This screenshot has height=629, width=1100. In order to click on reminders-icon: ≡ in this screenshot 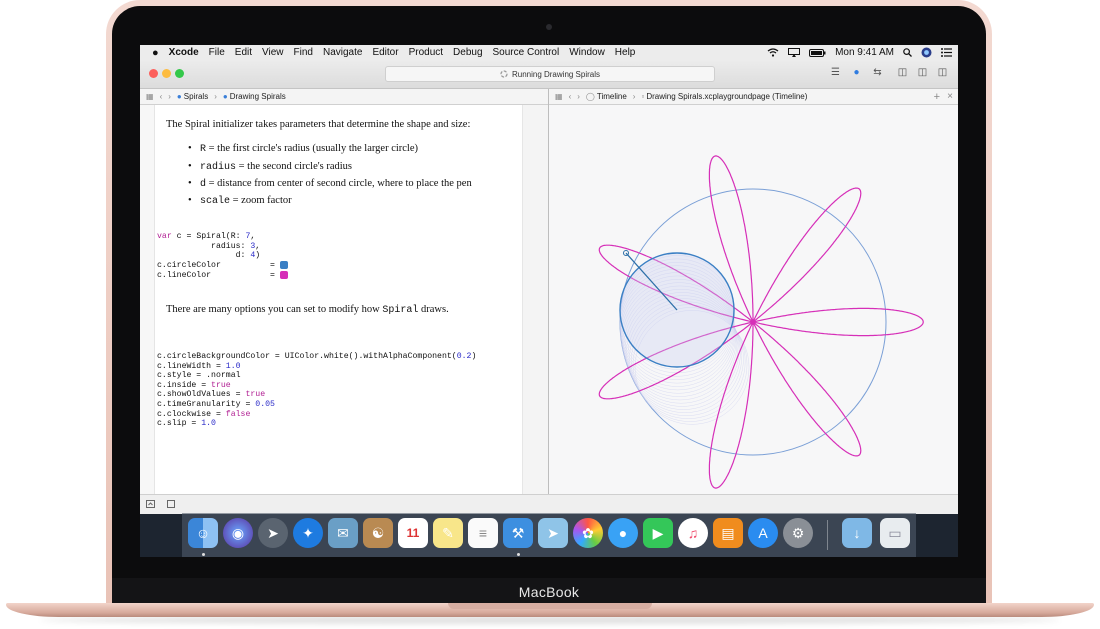, I will do `click(483, 533)`.